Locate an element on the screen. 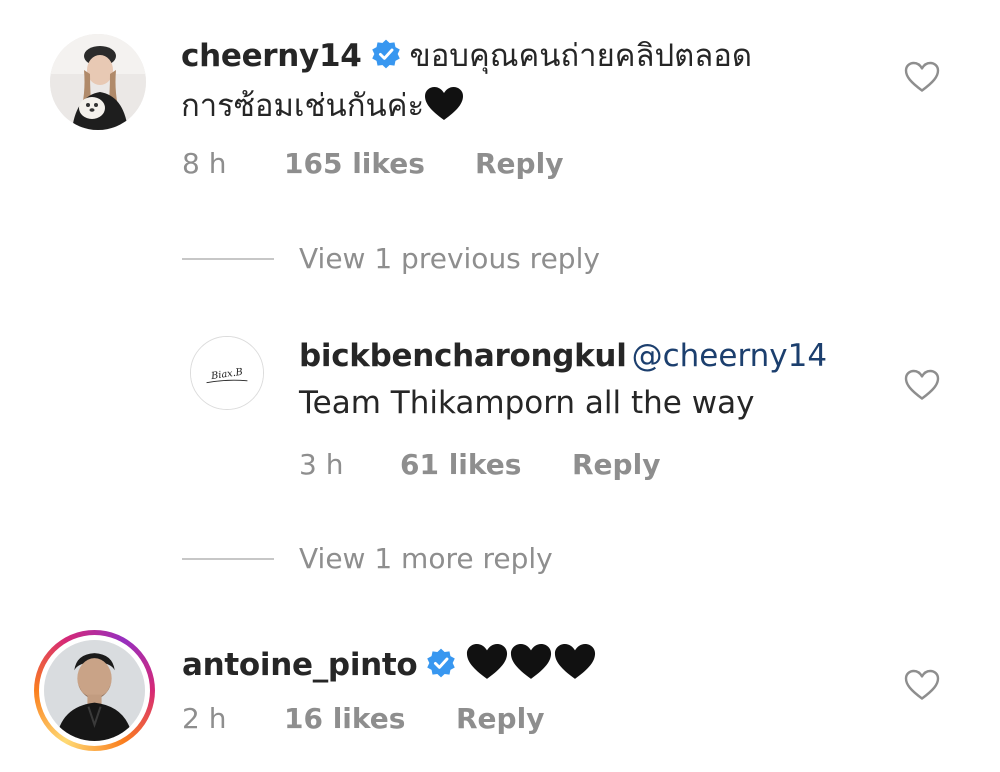 The height and width of the screenshot is (772, 1000). mention-cheerny14: @cheerny14 is located at coordinates (729, 356).